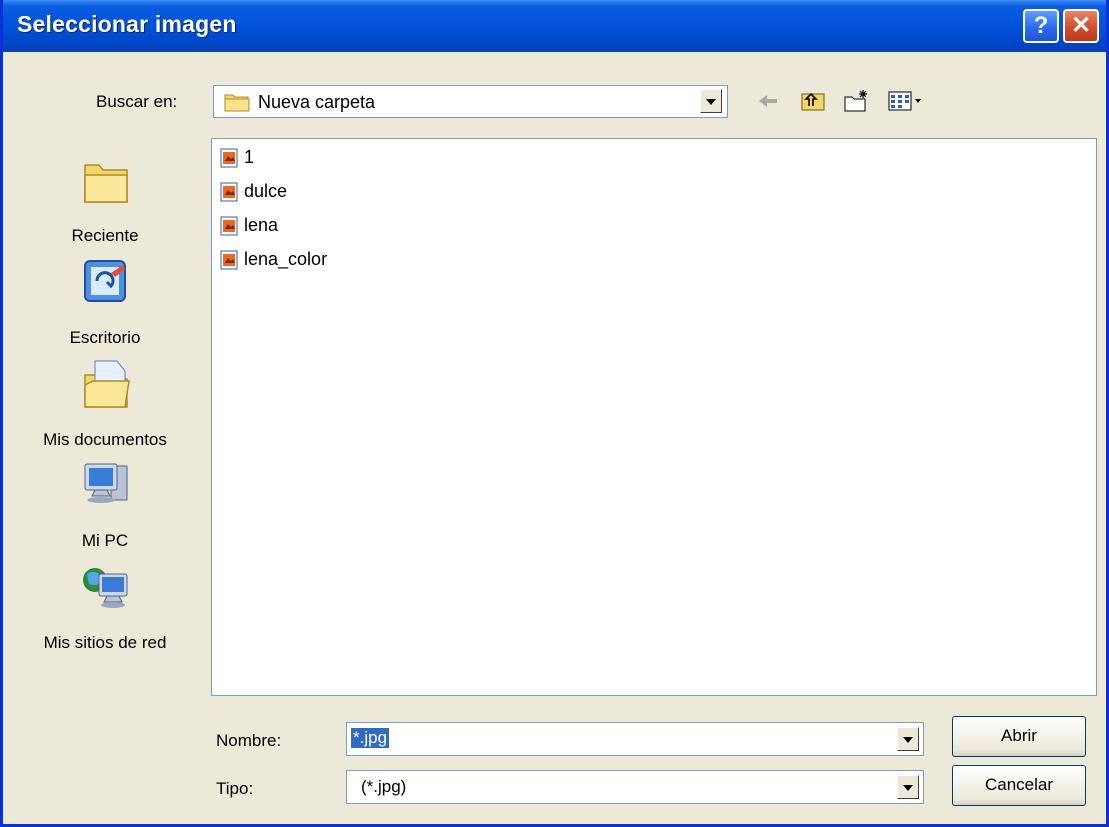 This screenshot has height=827, width=1109. What do you see at coordinates (769, 101) in the screenshot?
I see `back-arrow-icon` at bounding box center [769, 101].